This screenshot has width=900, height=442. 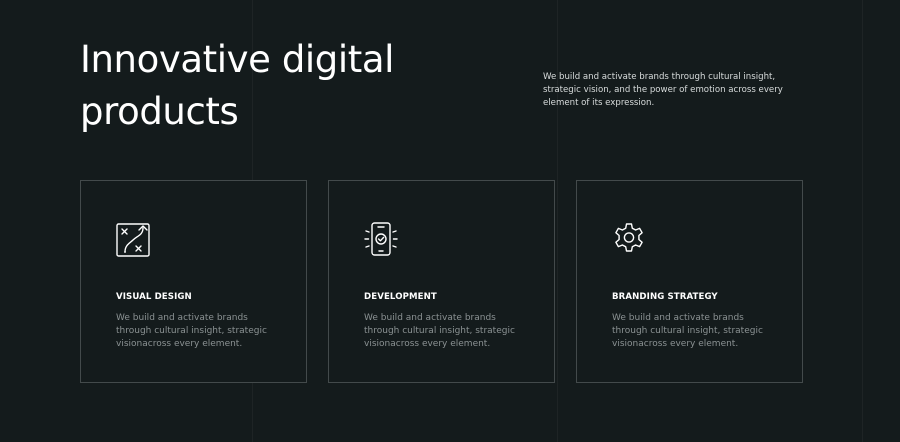 What do you see at coordinates (665, 297) in the screenshot?
I see `service-title: BRANDING STRATEGY` at bounding box center [665, 297].